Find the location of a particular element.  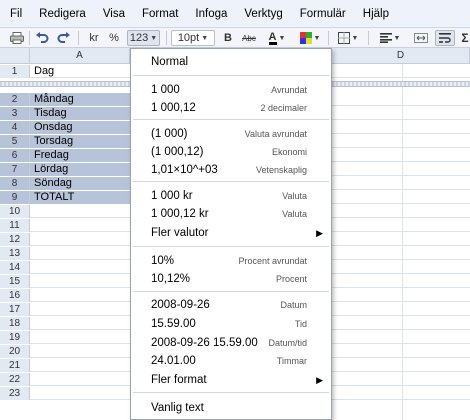

font-size-dropdown: 10pt ▼ is located at coordinates (193, 38).